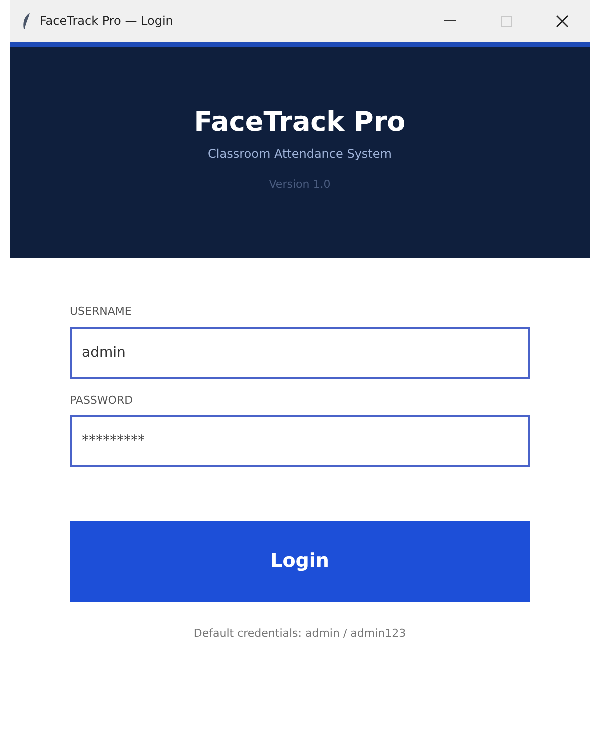 This screenshot has height=736, width=590. What do you see at coordinates (300, 185) in the screenshot?
I see `version-label: Version 1.0` at bounding box center [300, 185].